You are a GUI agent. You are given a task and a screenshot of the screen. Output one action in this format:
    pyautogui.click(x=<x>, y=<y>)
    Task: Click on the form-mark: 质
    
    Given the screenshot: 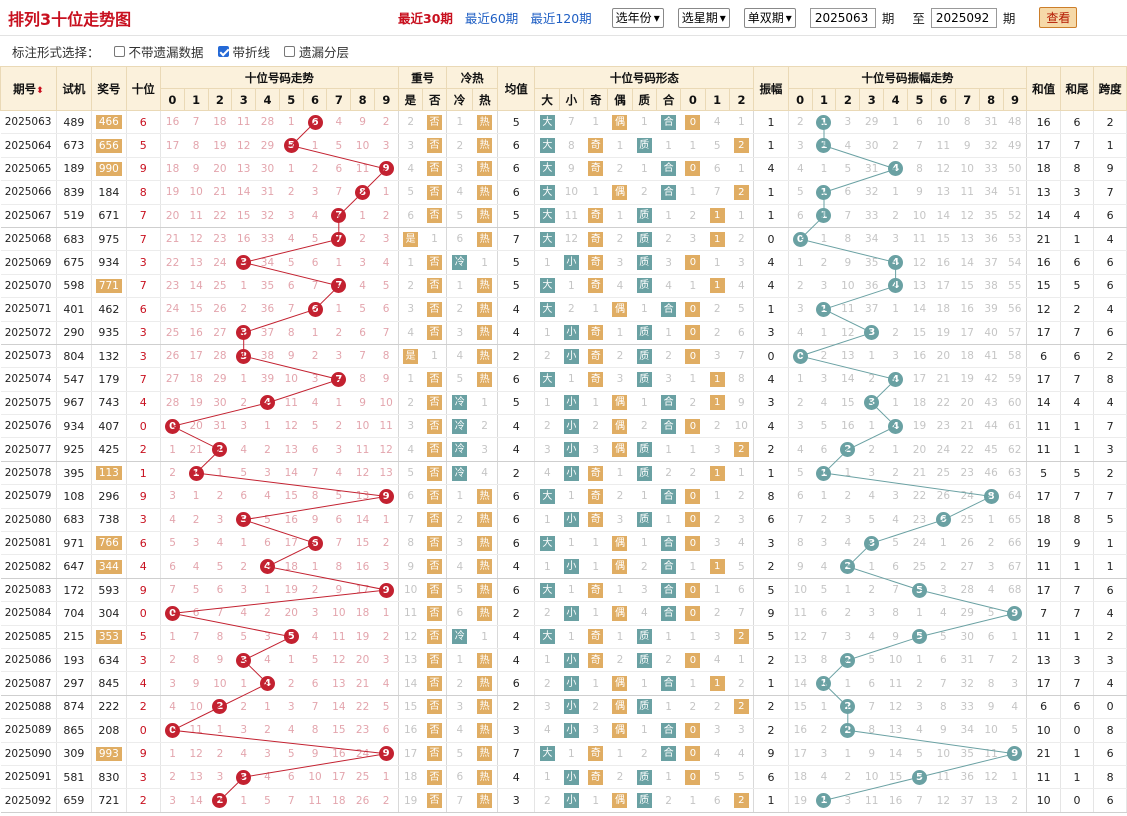 What is the action you would take?
    pyautogui.click(x=644, y=520)
    